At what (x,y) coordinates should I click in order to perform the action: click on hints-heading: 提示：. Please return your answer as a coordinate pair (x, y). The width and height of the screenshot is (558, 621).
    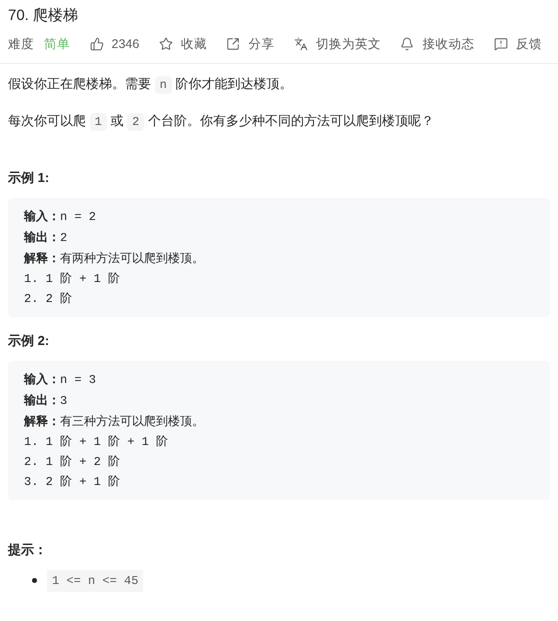
    Looking at the image, I should click on (28, 549).